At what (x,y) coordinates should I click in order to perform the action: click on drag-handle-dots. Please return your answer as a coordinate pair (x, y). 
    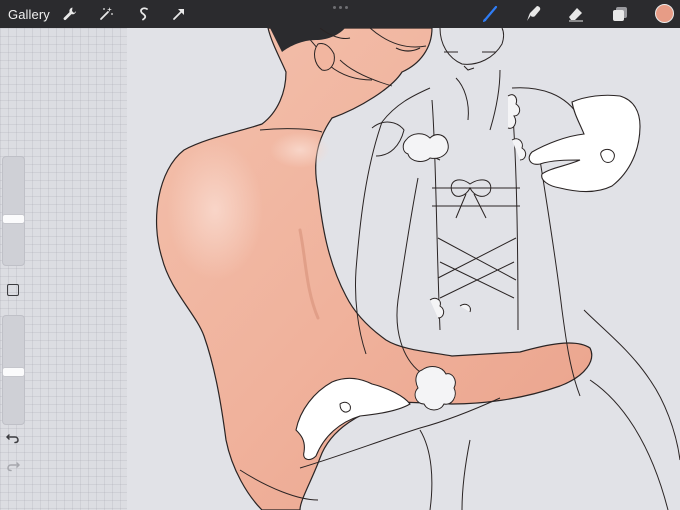
    Looking at the image, I should click on (340, 7).